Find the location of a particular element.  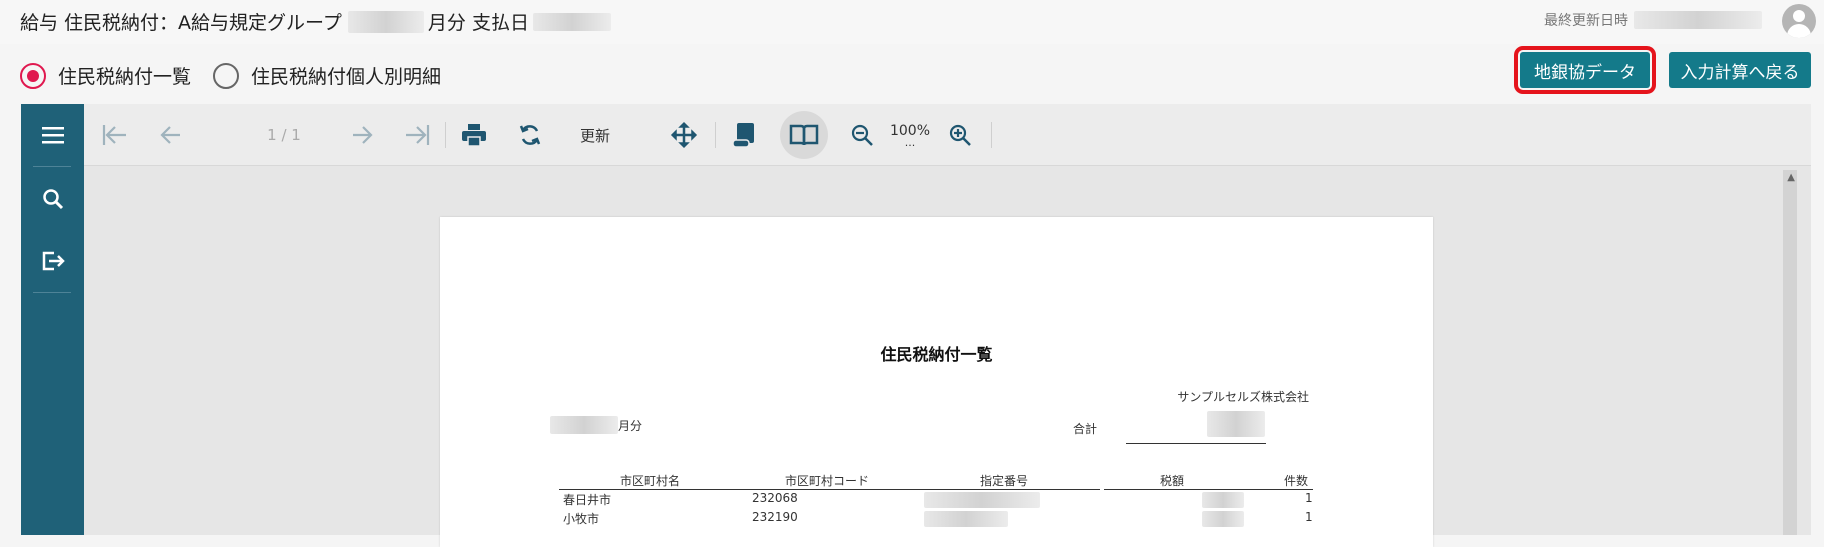

col-designated-number: 指定番号 is located at coordinates (1004, 481).